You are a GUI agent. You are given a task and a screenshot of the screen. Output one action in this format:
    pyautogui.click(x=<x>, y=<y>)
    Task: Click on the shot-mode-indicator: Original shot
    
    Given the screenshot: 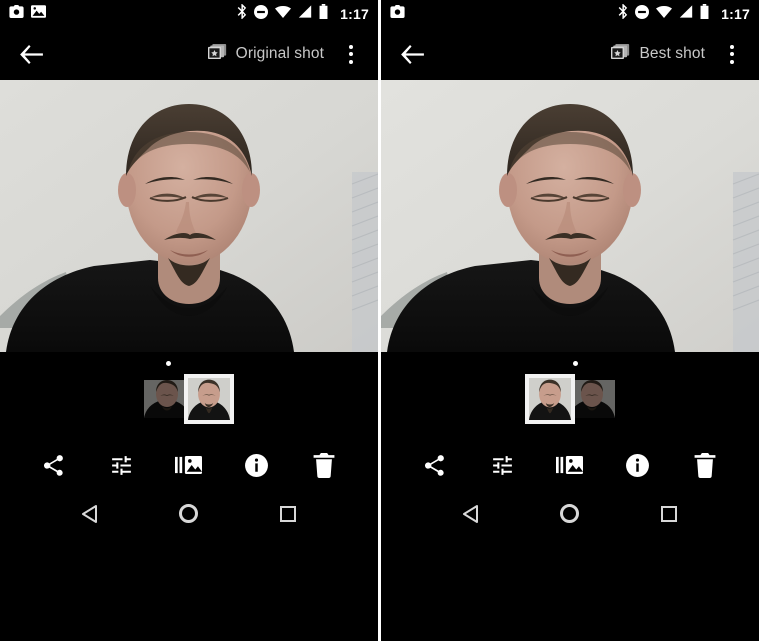 What is the action you would take?
    pyautogui.click(x=265, y=54)
    